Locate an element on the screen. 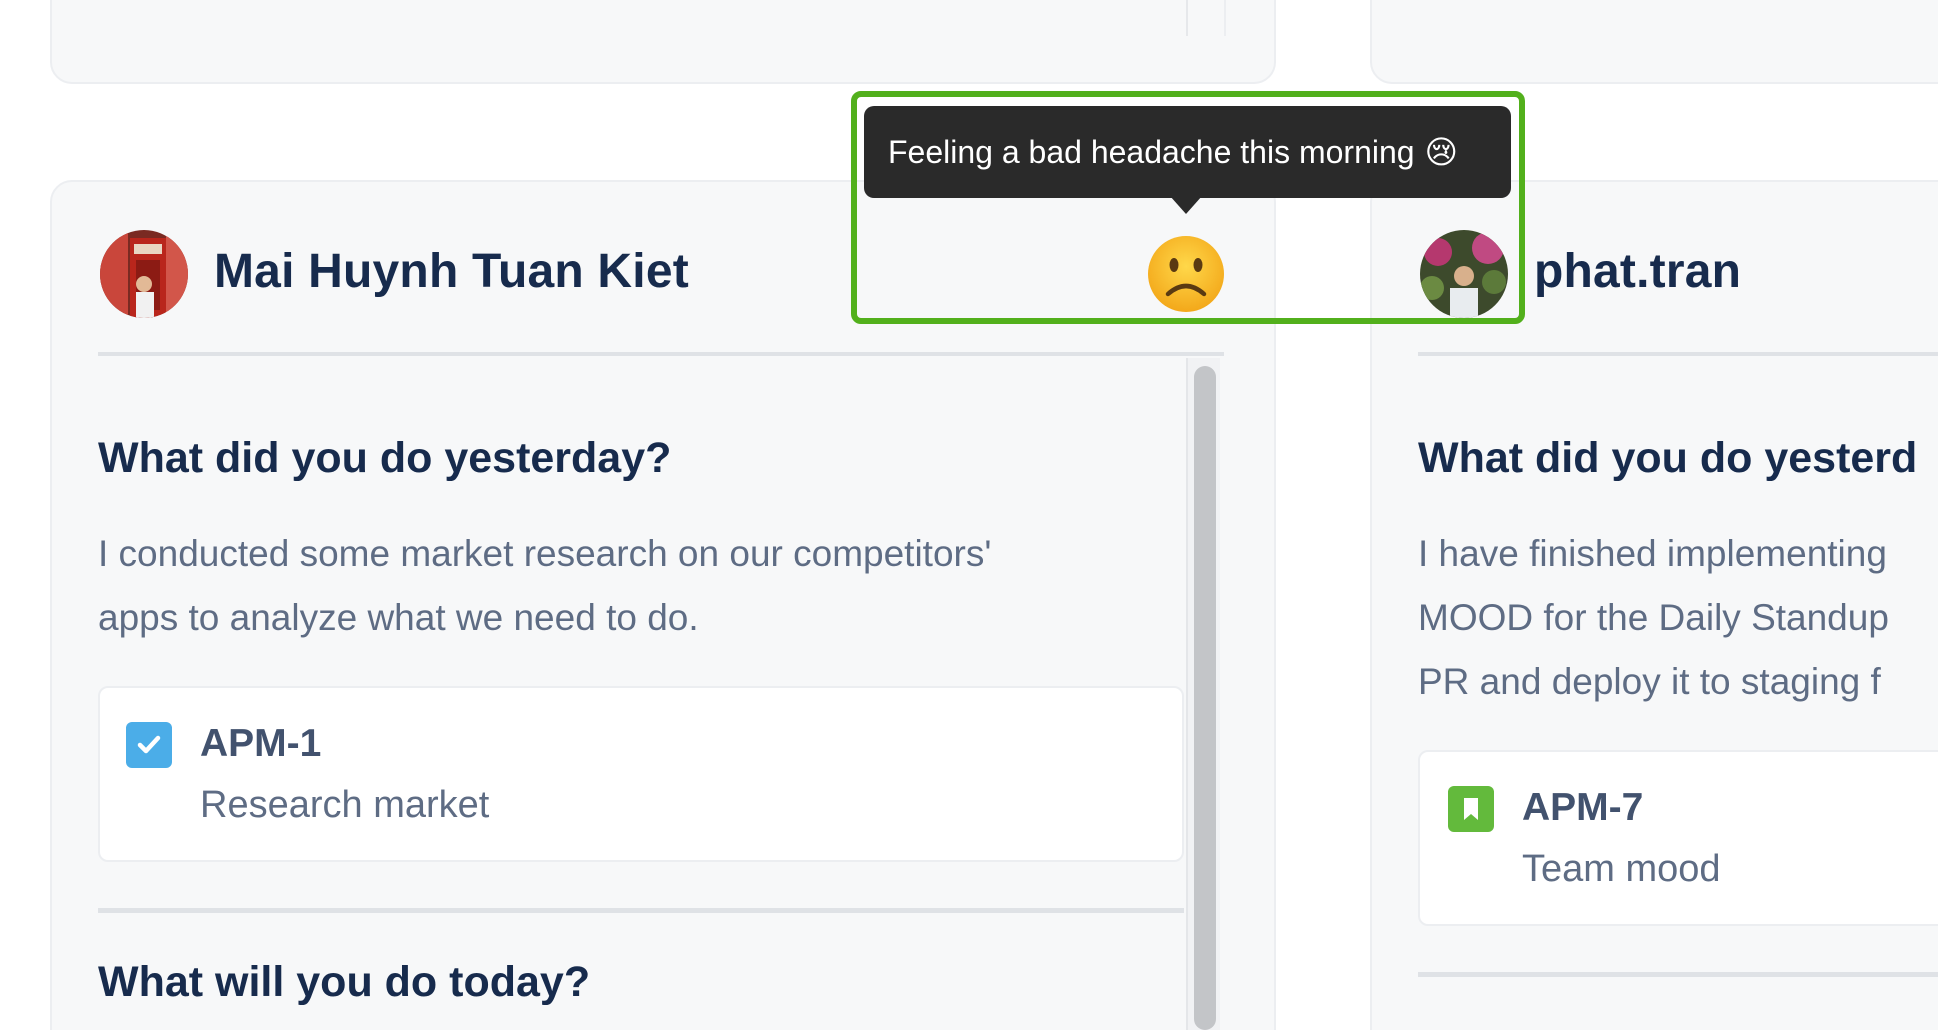 The width and height of the screenshot is (1938, 1030). task-checkbox-icon is located at coordinates (149, 745).